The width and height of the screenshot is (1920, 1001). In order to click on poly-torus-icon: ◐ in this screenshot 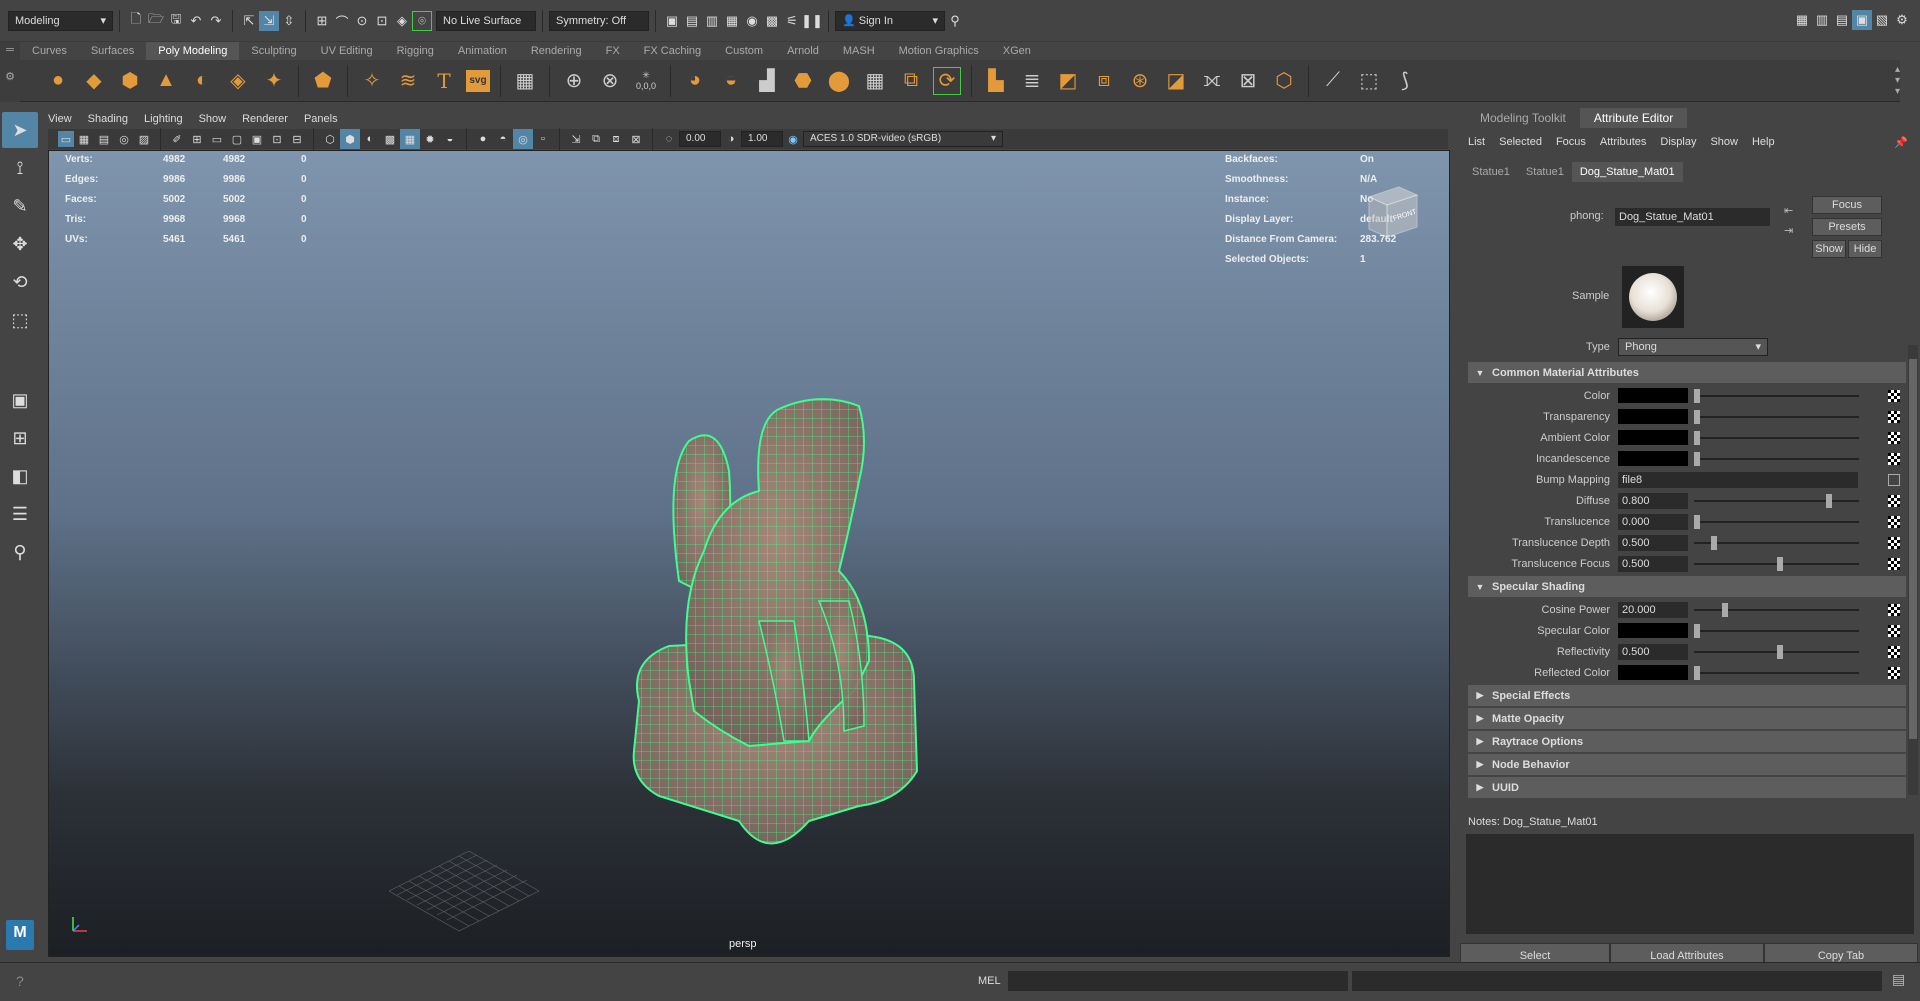, I will do `click(202, 81)`.